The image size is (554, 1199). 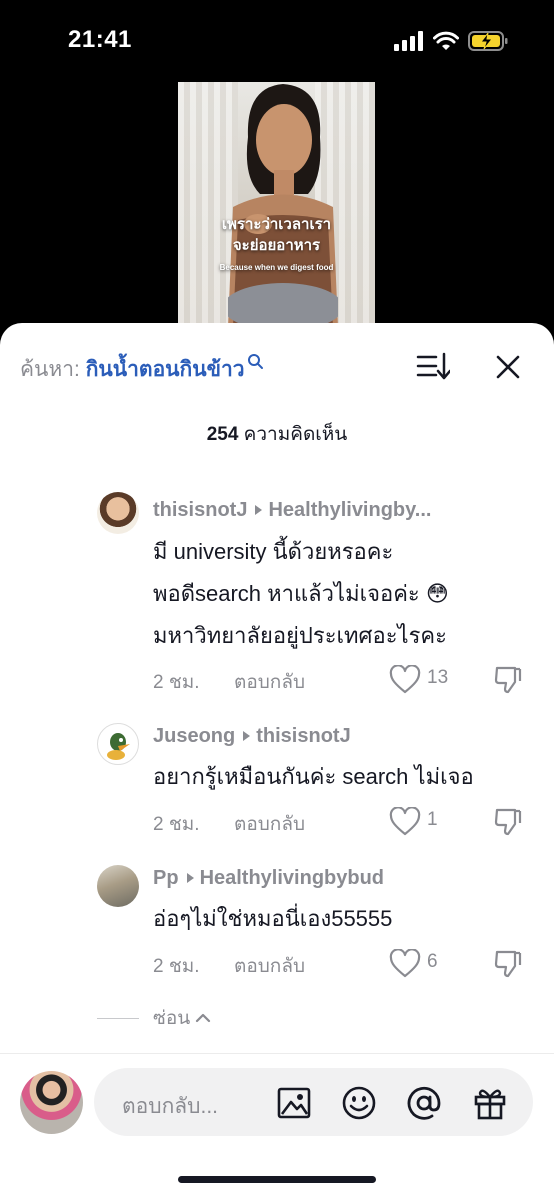 What do you see at coordinates (100, 39) in the screenshot?
I see `status-time: 21:41` at bounding box center [100, 39].